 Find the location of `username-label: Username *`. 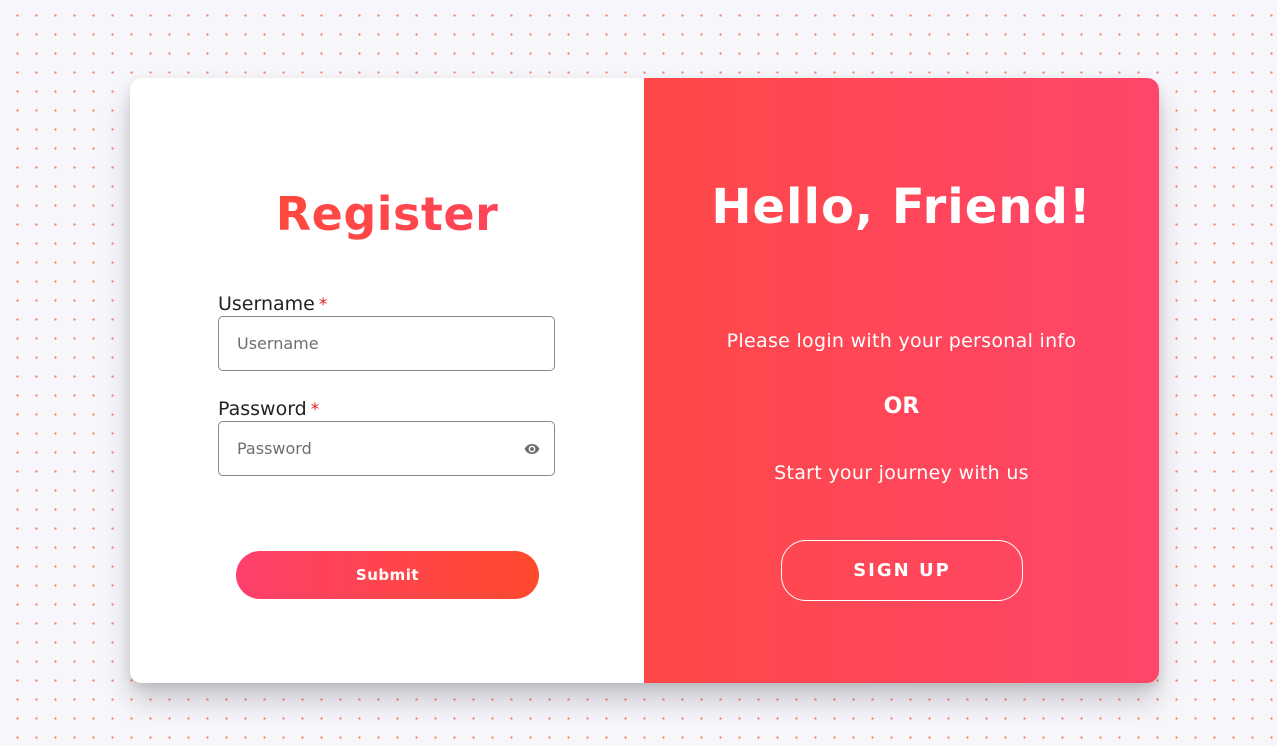

username-label: Username * is located at coordinates (272, 304).